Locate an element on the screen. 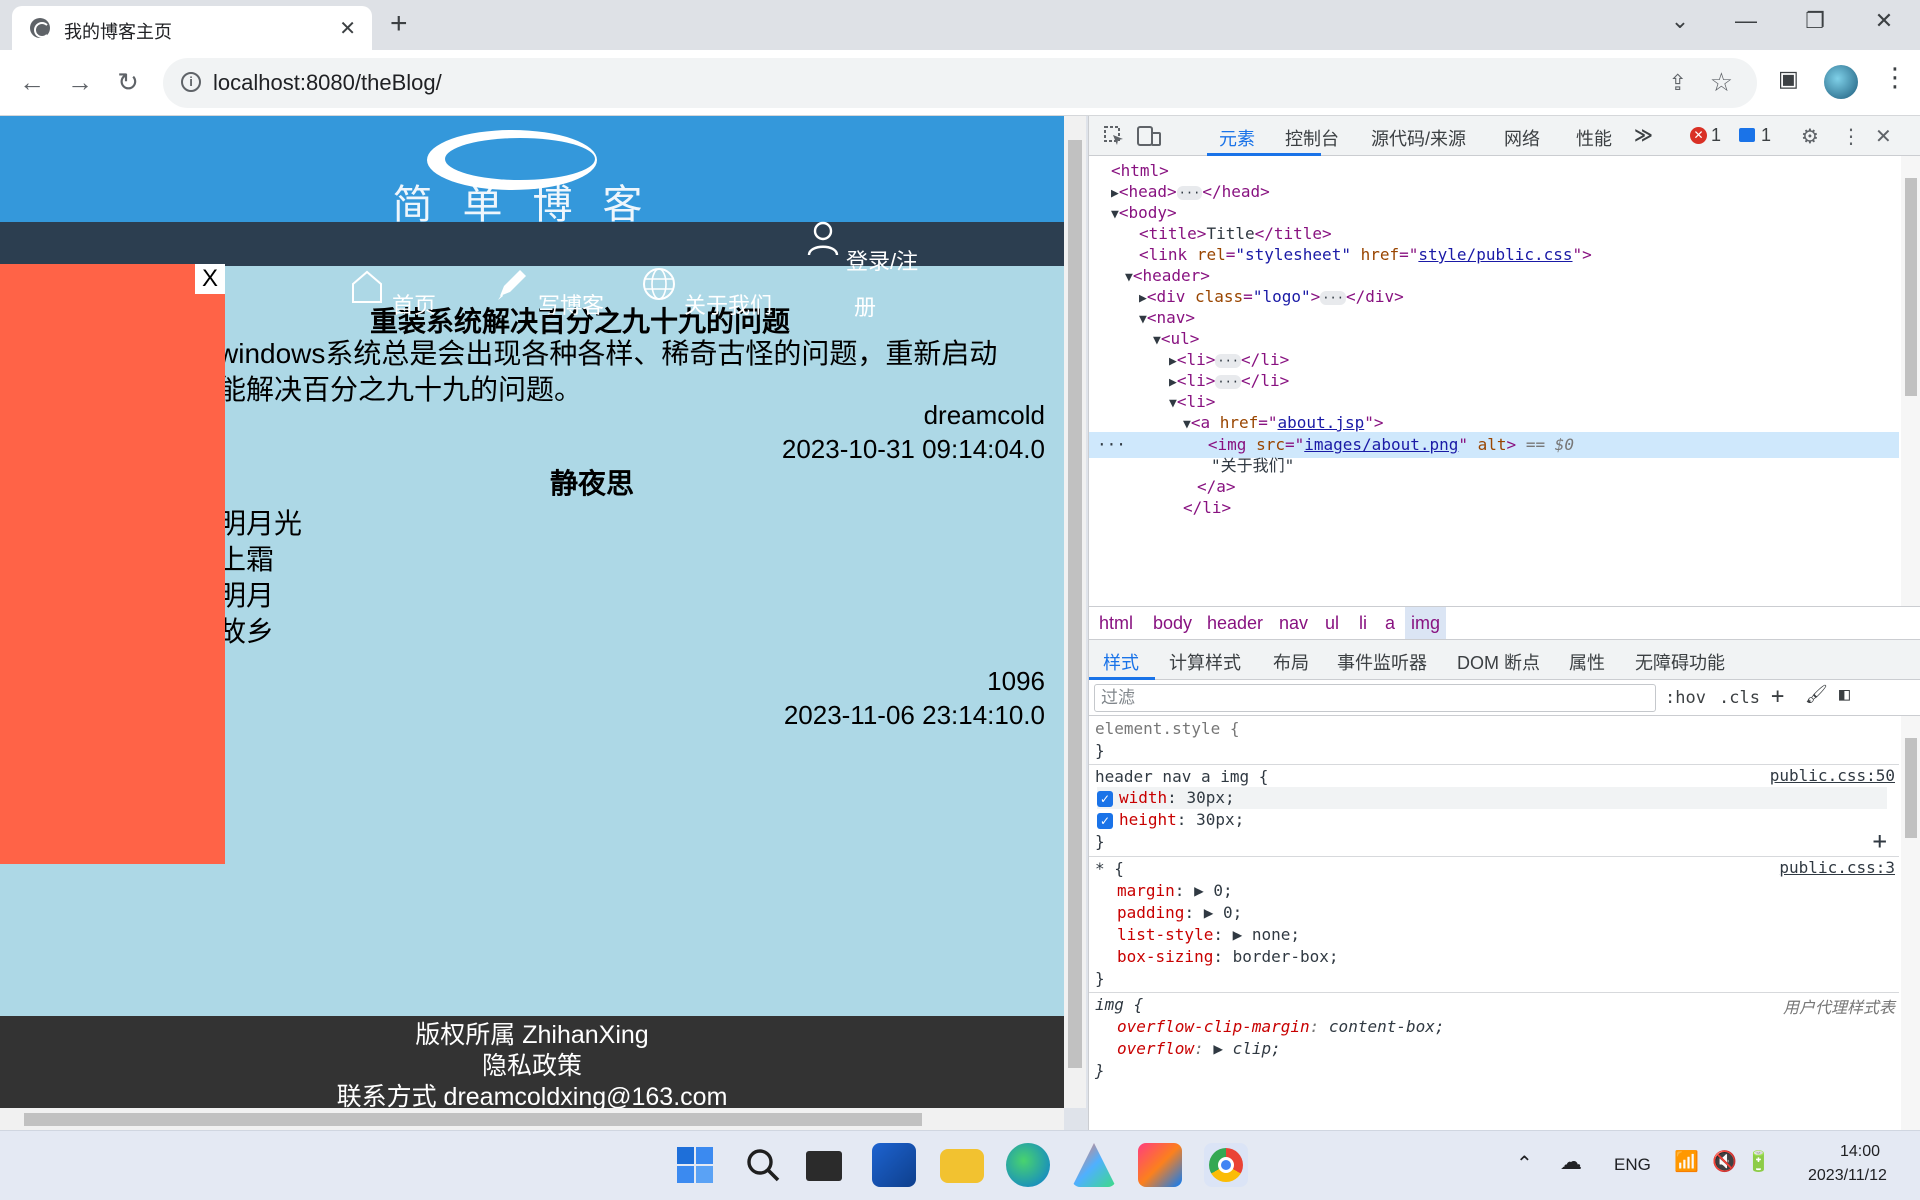  user-icon is located at coordinates (823, 238).